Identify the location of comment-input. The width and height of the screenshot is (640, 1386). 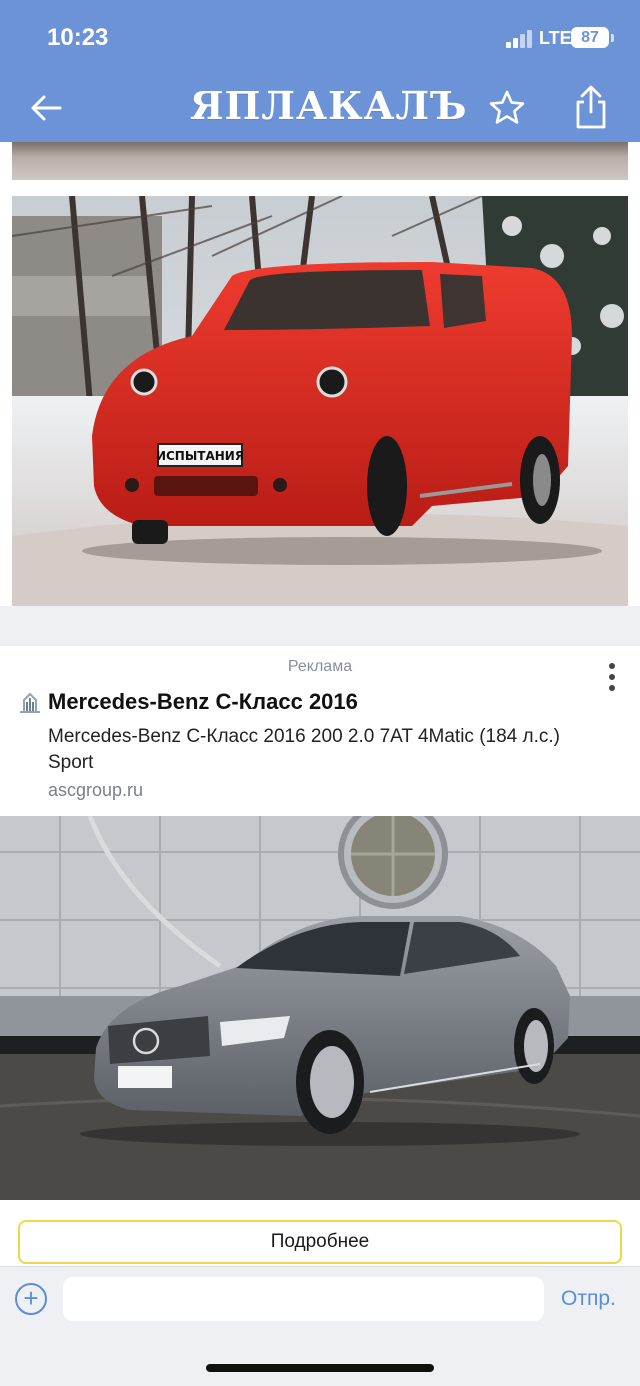
(303, 1299).